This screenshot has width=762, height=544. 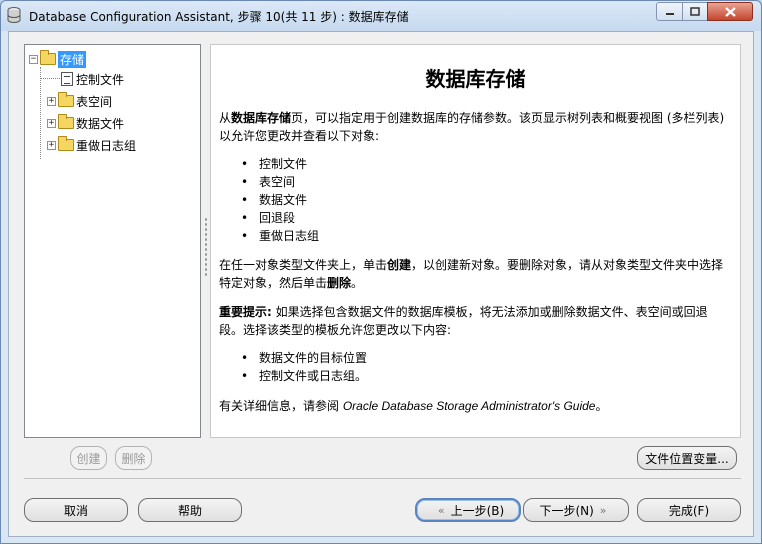 What do you see at coordinates (339, 283) in the screenshot?
I see `bold-text: 删除` at bounding box center [339, 283].